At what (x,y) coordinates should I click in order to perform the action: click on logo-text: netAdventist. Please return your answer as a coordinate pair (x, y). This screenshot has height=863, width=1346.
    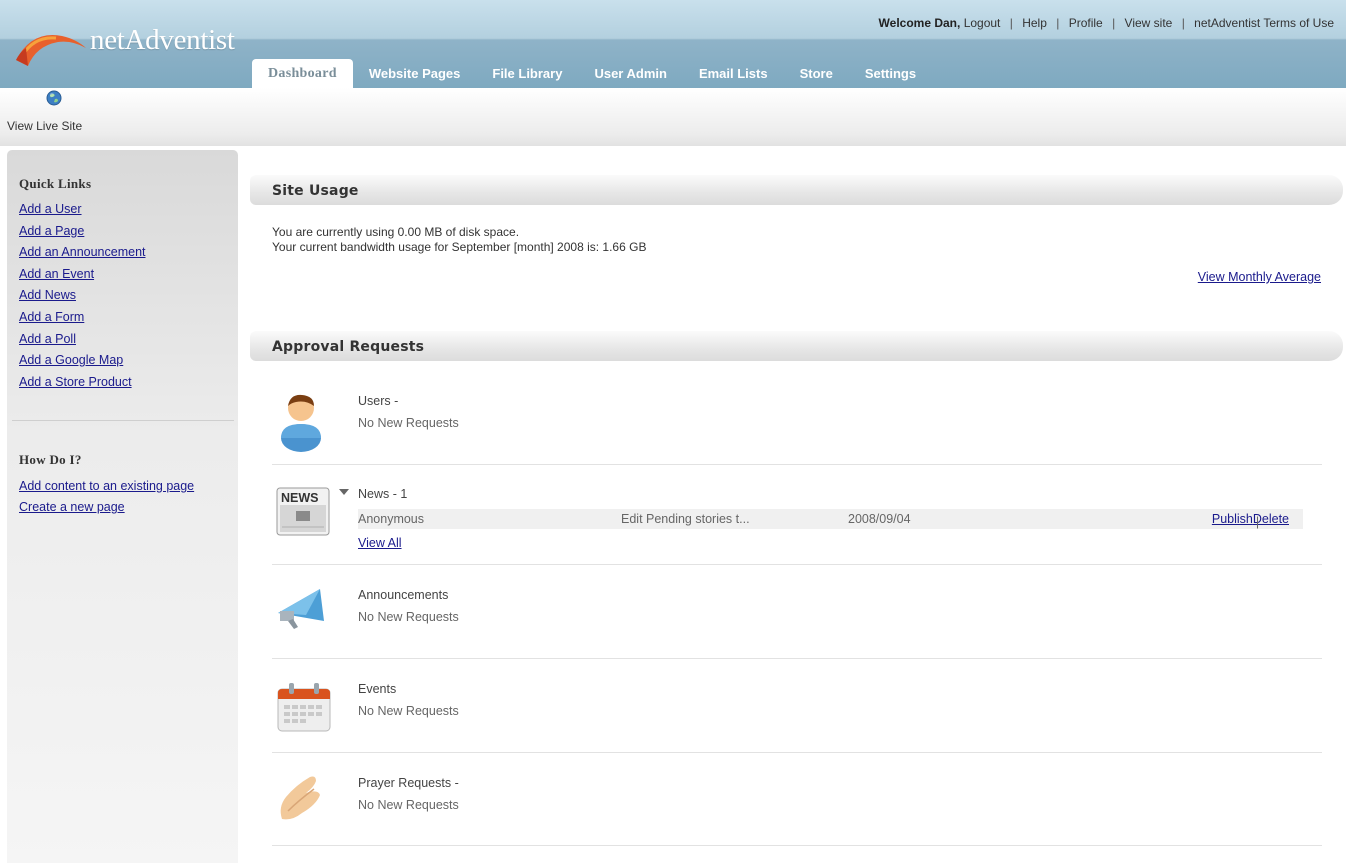
    Looking at the image, I should click on (162, 40).